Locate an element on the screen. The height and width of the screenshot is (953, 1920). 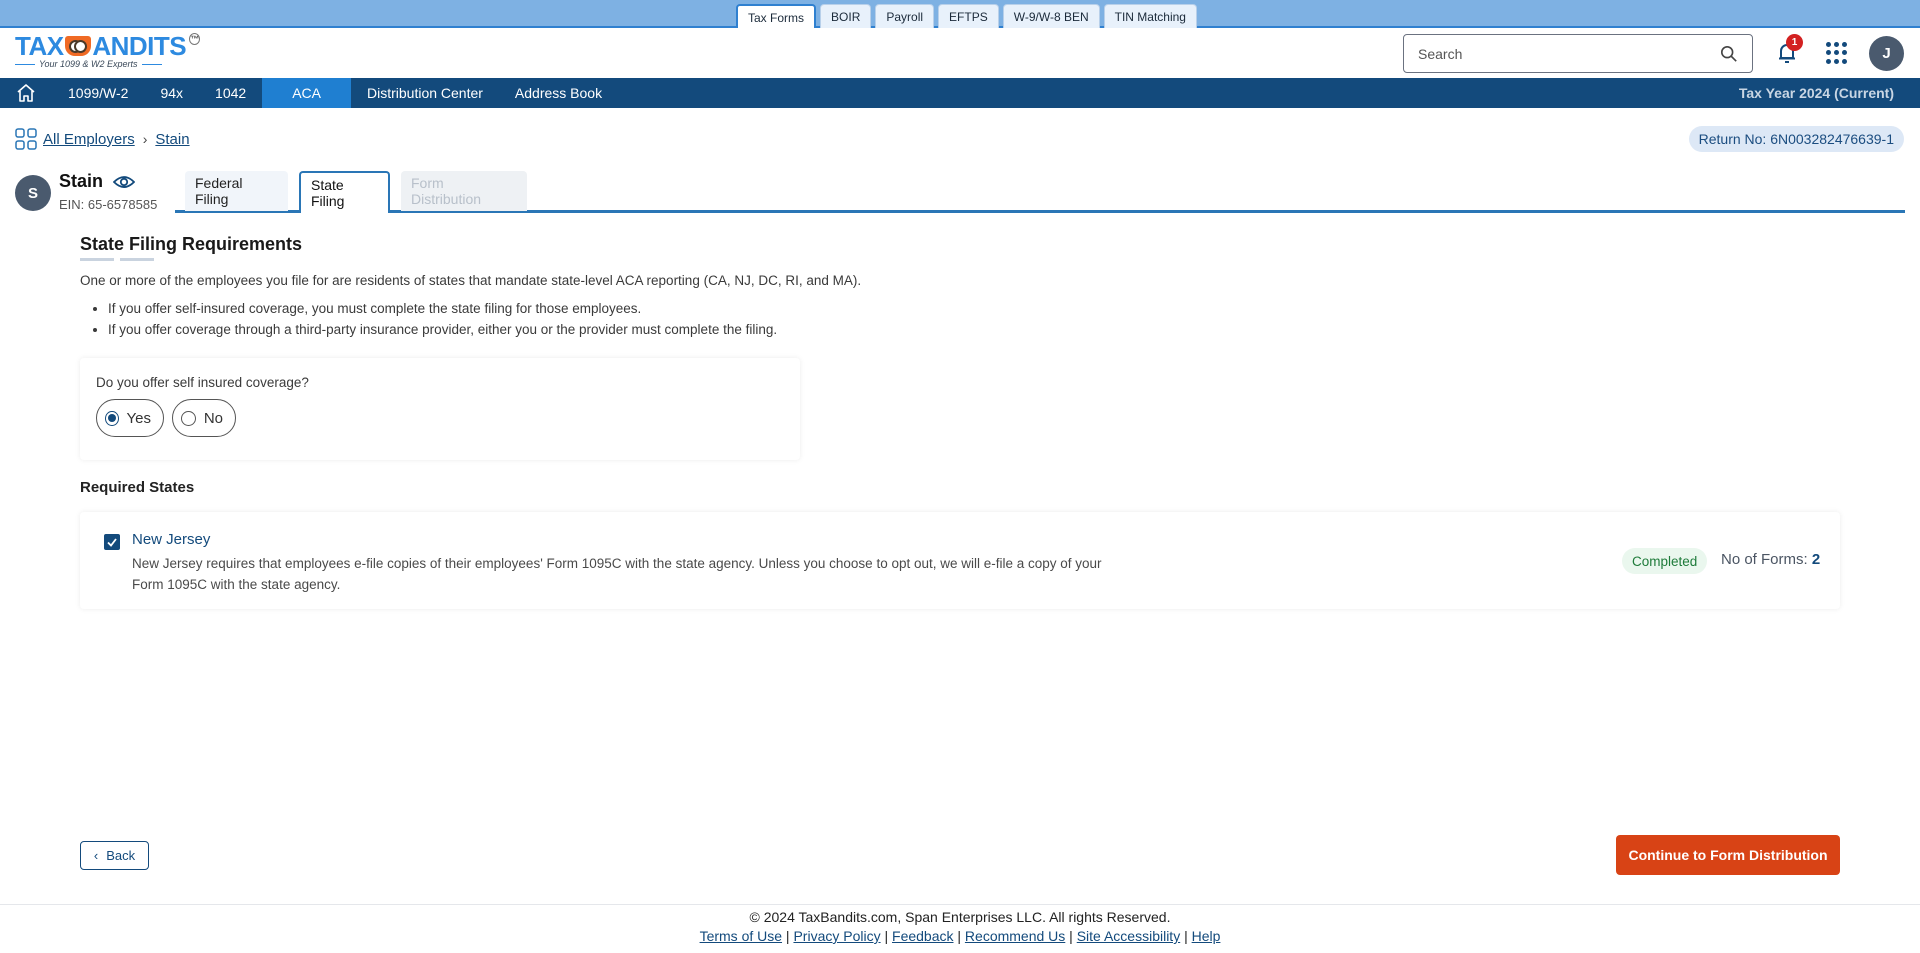
state-name: New Jersey is located at coordinates (171, 539).